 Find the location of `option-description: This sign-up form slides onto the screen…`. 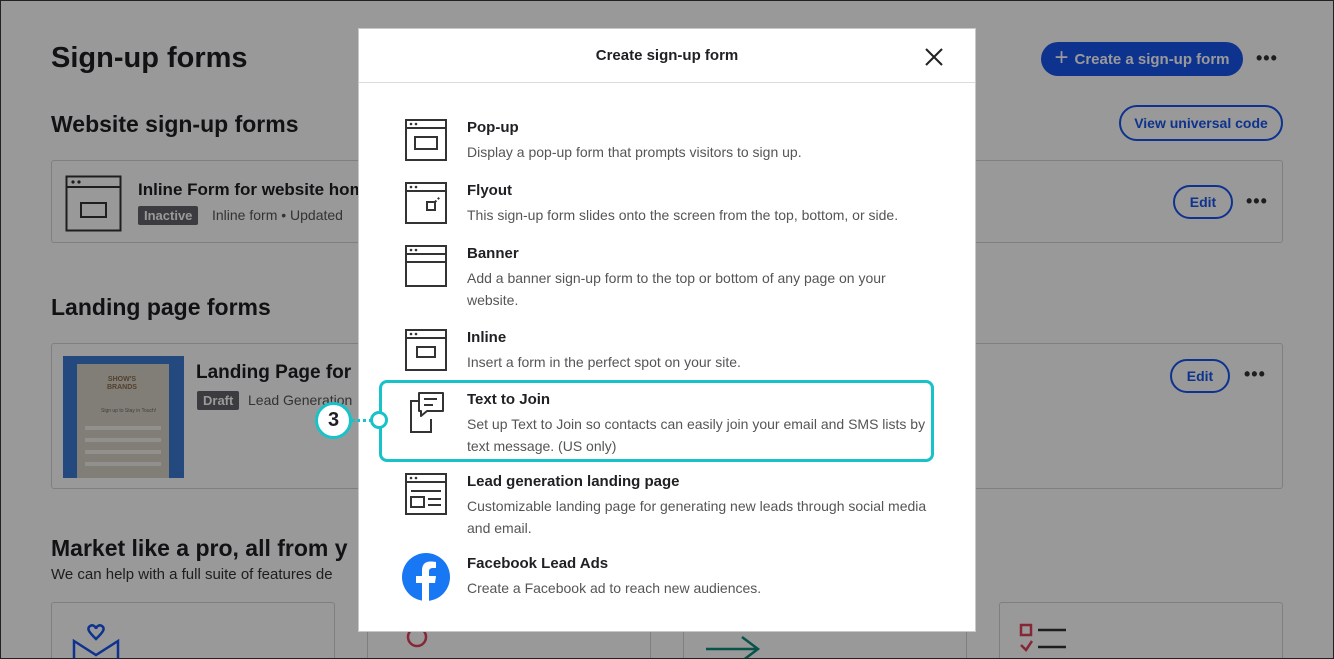

option-description: This sign-up form slides onto the screen… is located at coordinates (683, 215).